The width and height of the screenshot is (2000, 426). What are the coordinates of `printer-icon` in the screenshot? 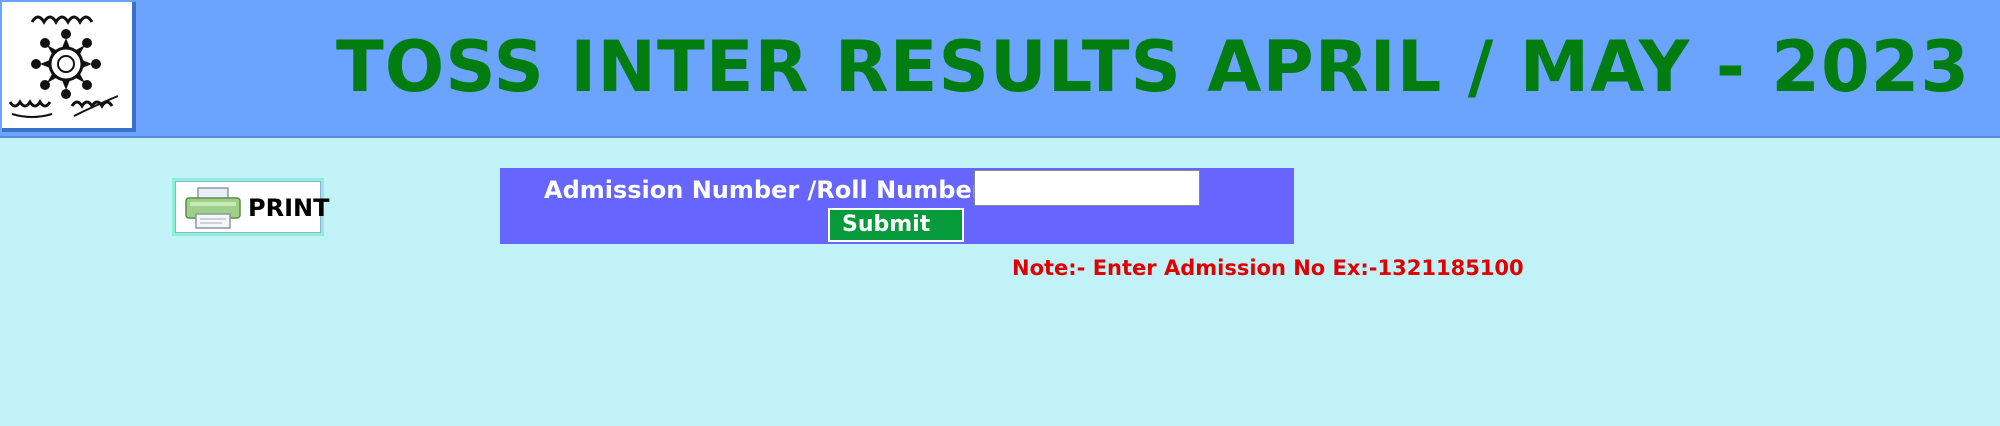 It's located at (213, 208).